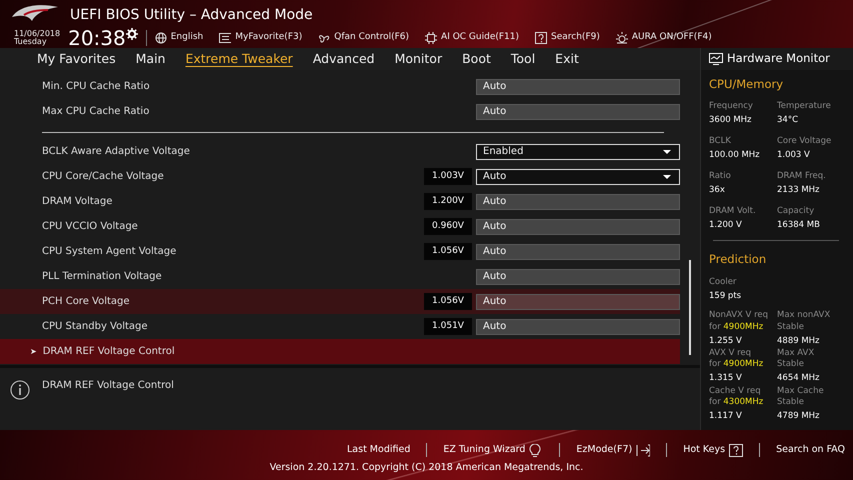 This screenshot has width=853, height=480. Describe the element at coordinates (720, 176) in the screenshot. I see `monitor-label: Ratio` at that location.